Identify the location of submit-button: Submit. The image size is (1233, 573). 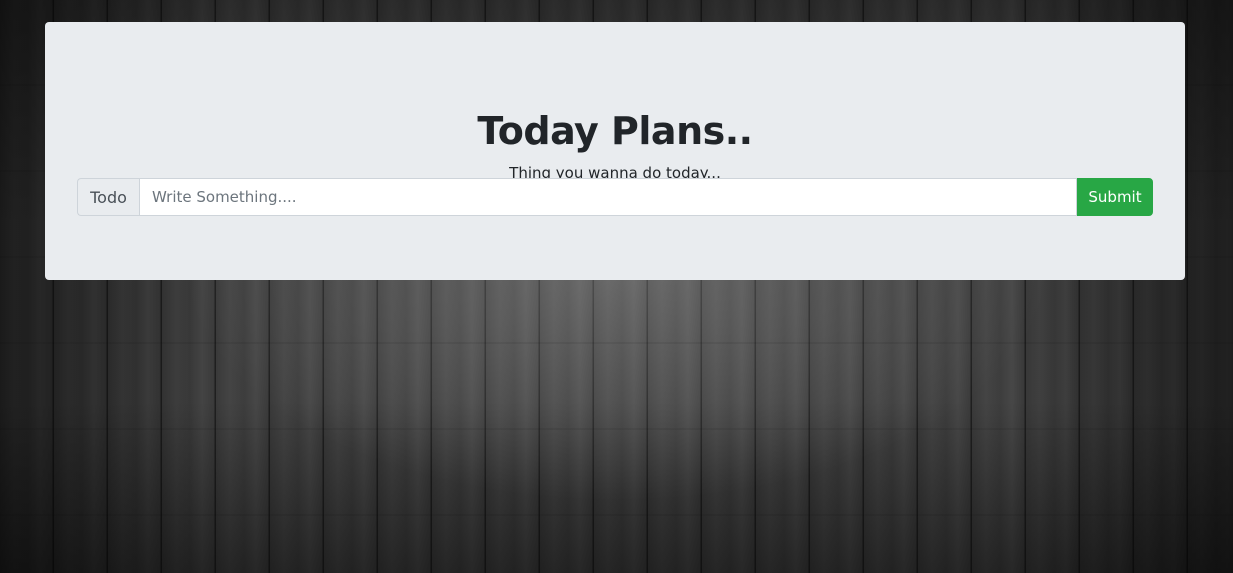
(1115, 197).